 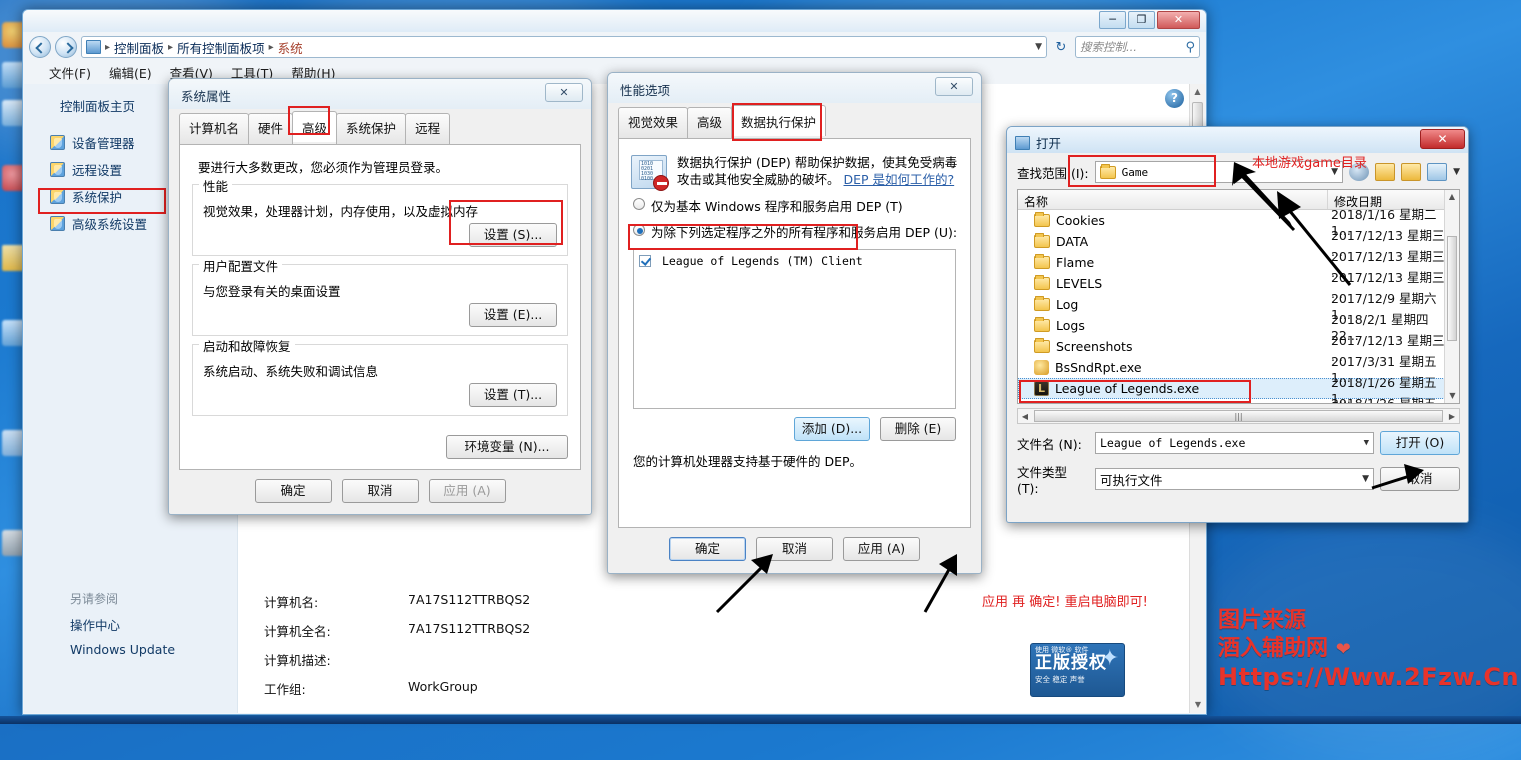 What do you see at coordinates (650, 173) in the screenshot?
I see `dep-icon: 1010 0201 1030 0100` at bounding box center [650, 173].